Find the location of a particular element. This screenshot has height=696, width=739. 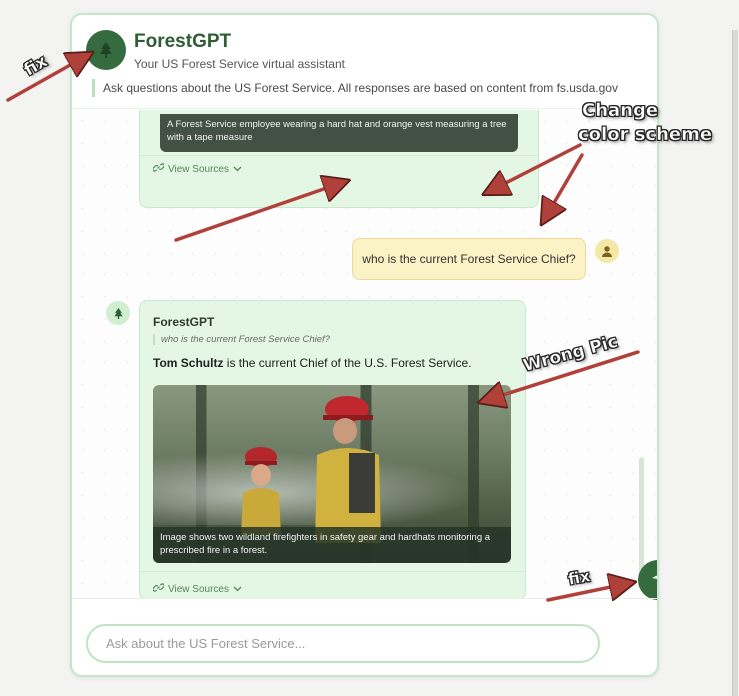

annotation-change-line1: Change is located at coordinates (620, 111).